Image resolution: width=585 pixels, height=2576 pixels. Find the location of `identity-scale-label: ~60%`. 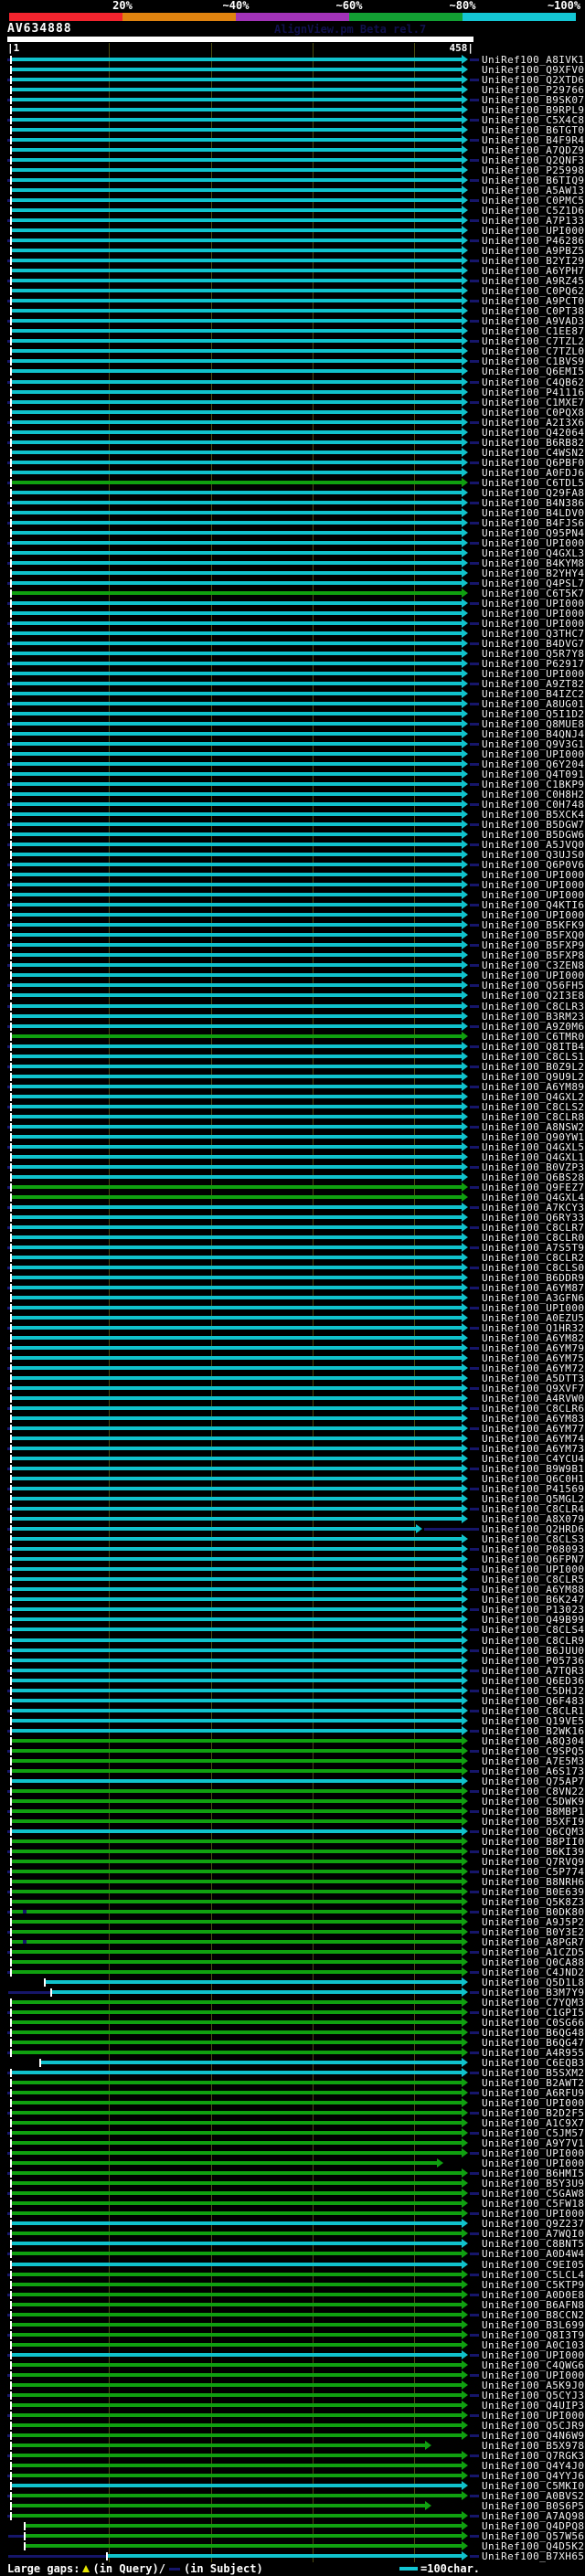

identity-scale-label: ~60% is located at coordinates (349, 6).